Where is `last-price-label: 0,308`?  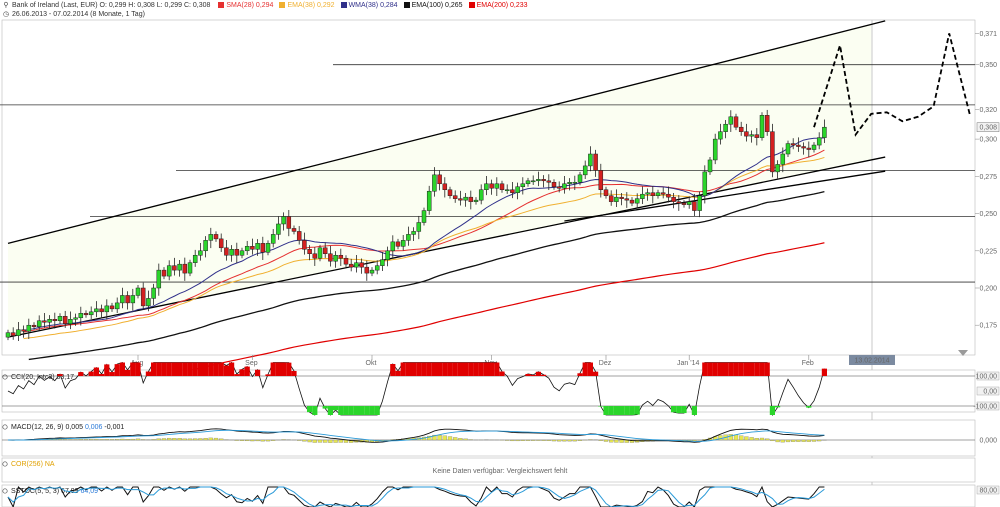
last-price-label: 0,308 is located at coordinates (988, 128).